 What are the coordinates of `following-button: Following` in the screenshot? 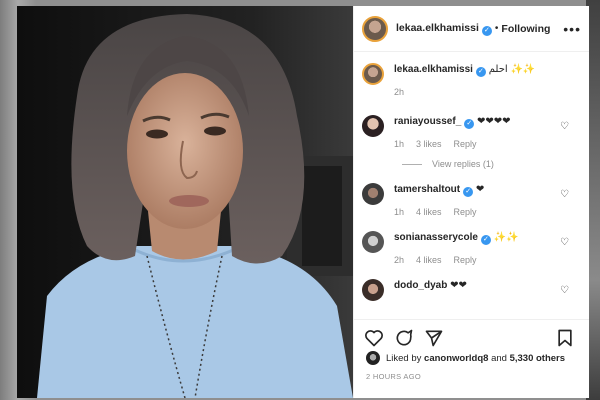 It's located at (525, 29).